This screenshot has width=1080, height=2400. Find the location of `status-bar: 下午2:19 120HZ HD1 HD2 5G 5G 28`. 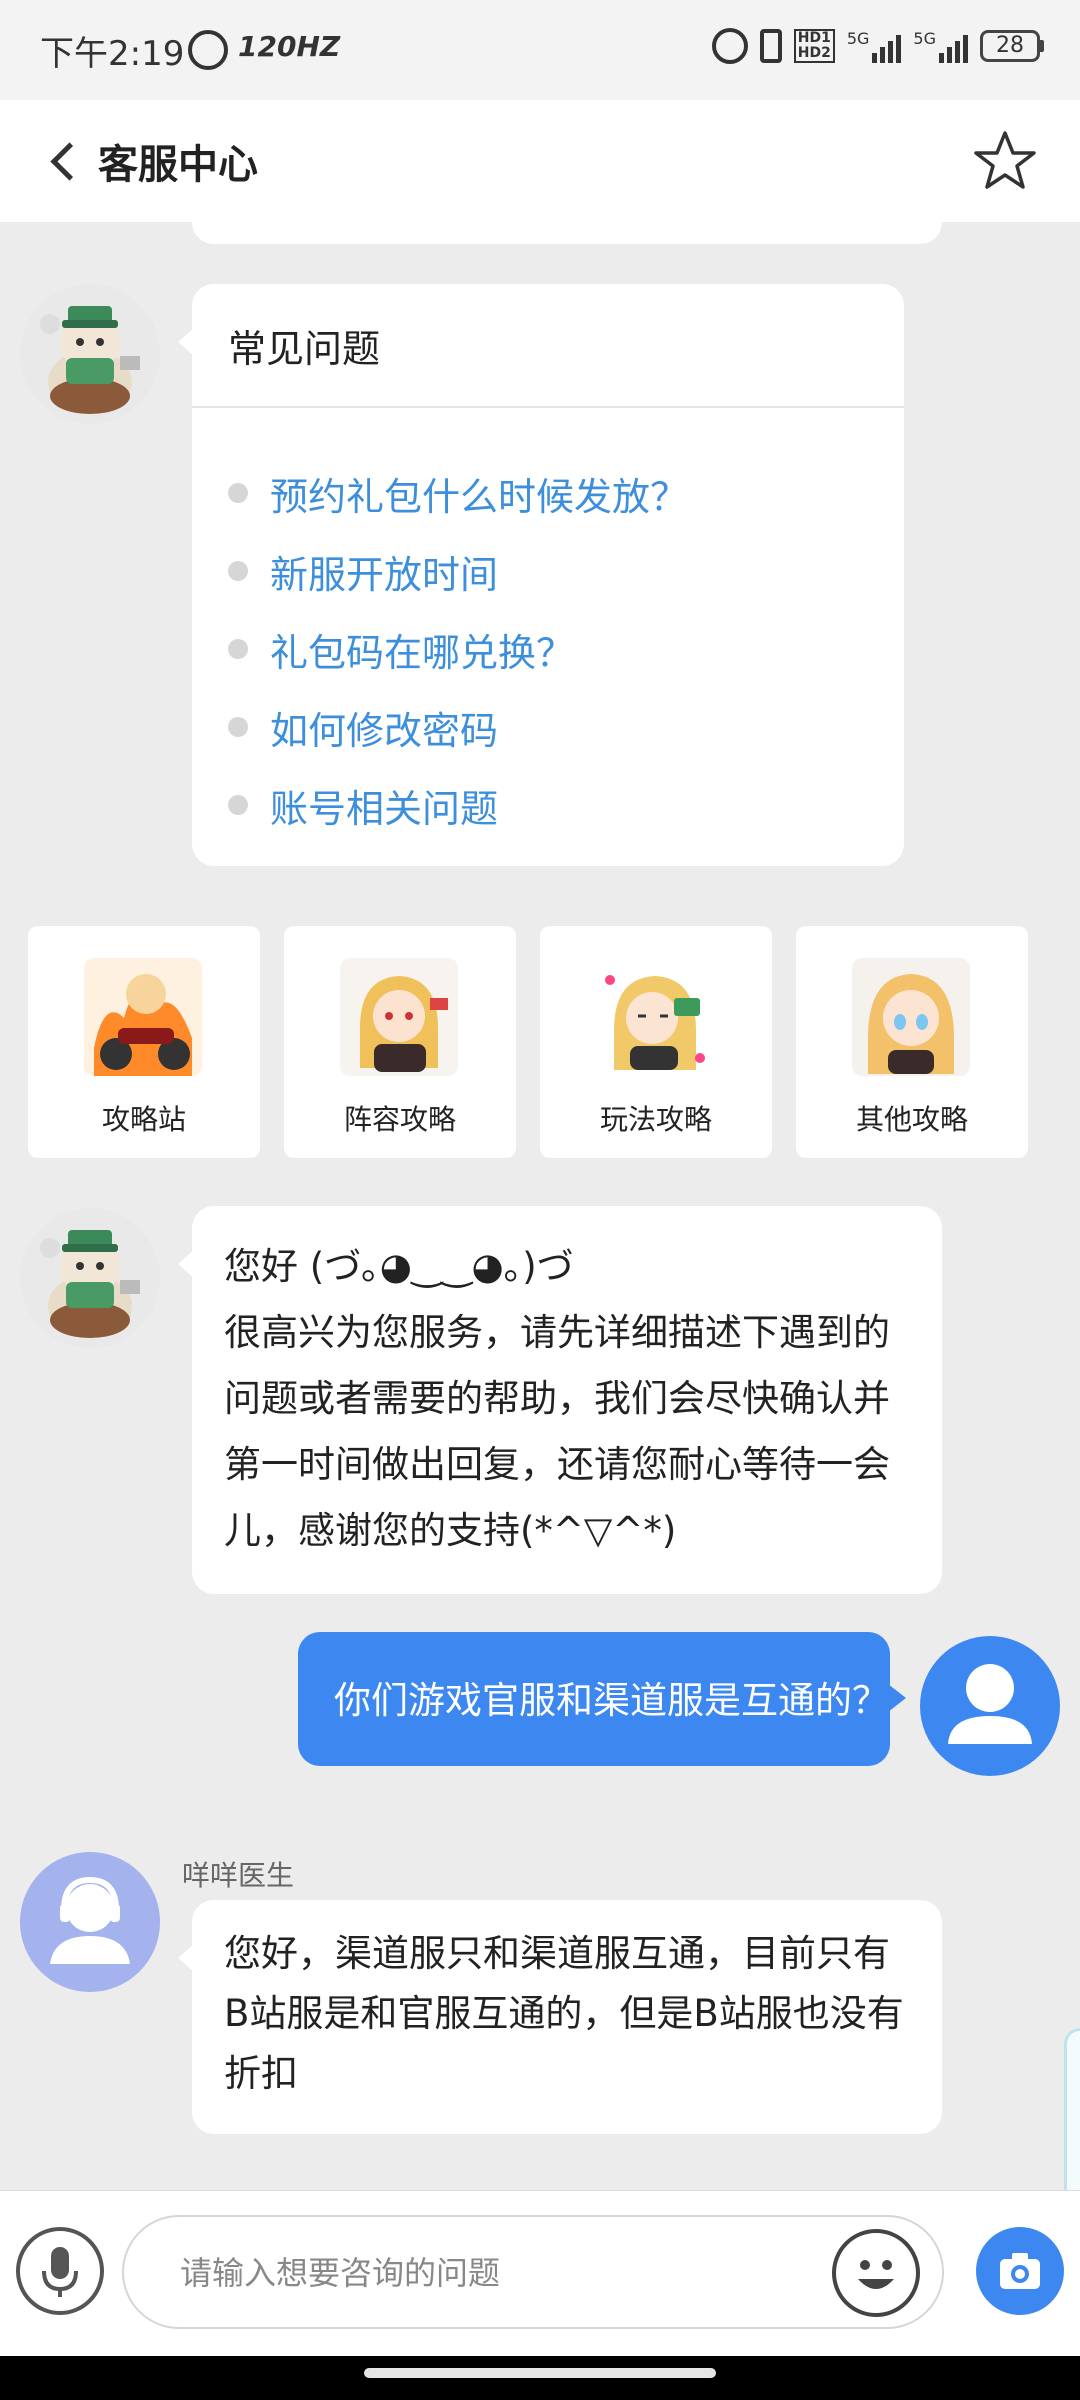

status-bar: 下午2:19 120HZ HD1 HD2 5G 5G 28 is located at coordinates (540, 50).